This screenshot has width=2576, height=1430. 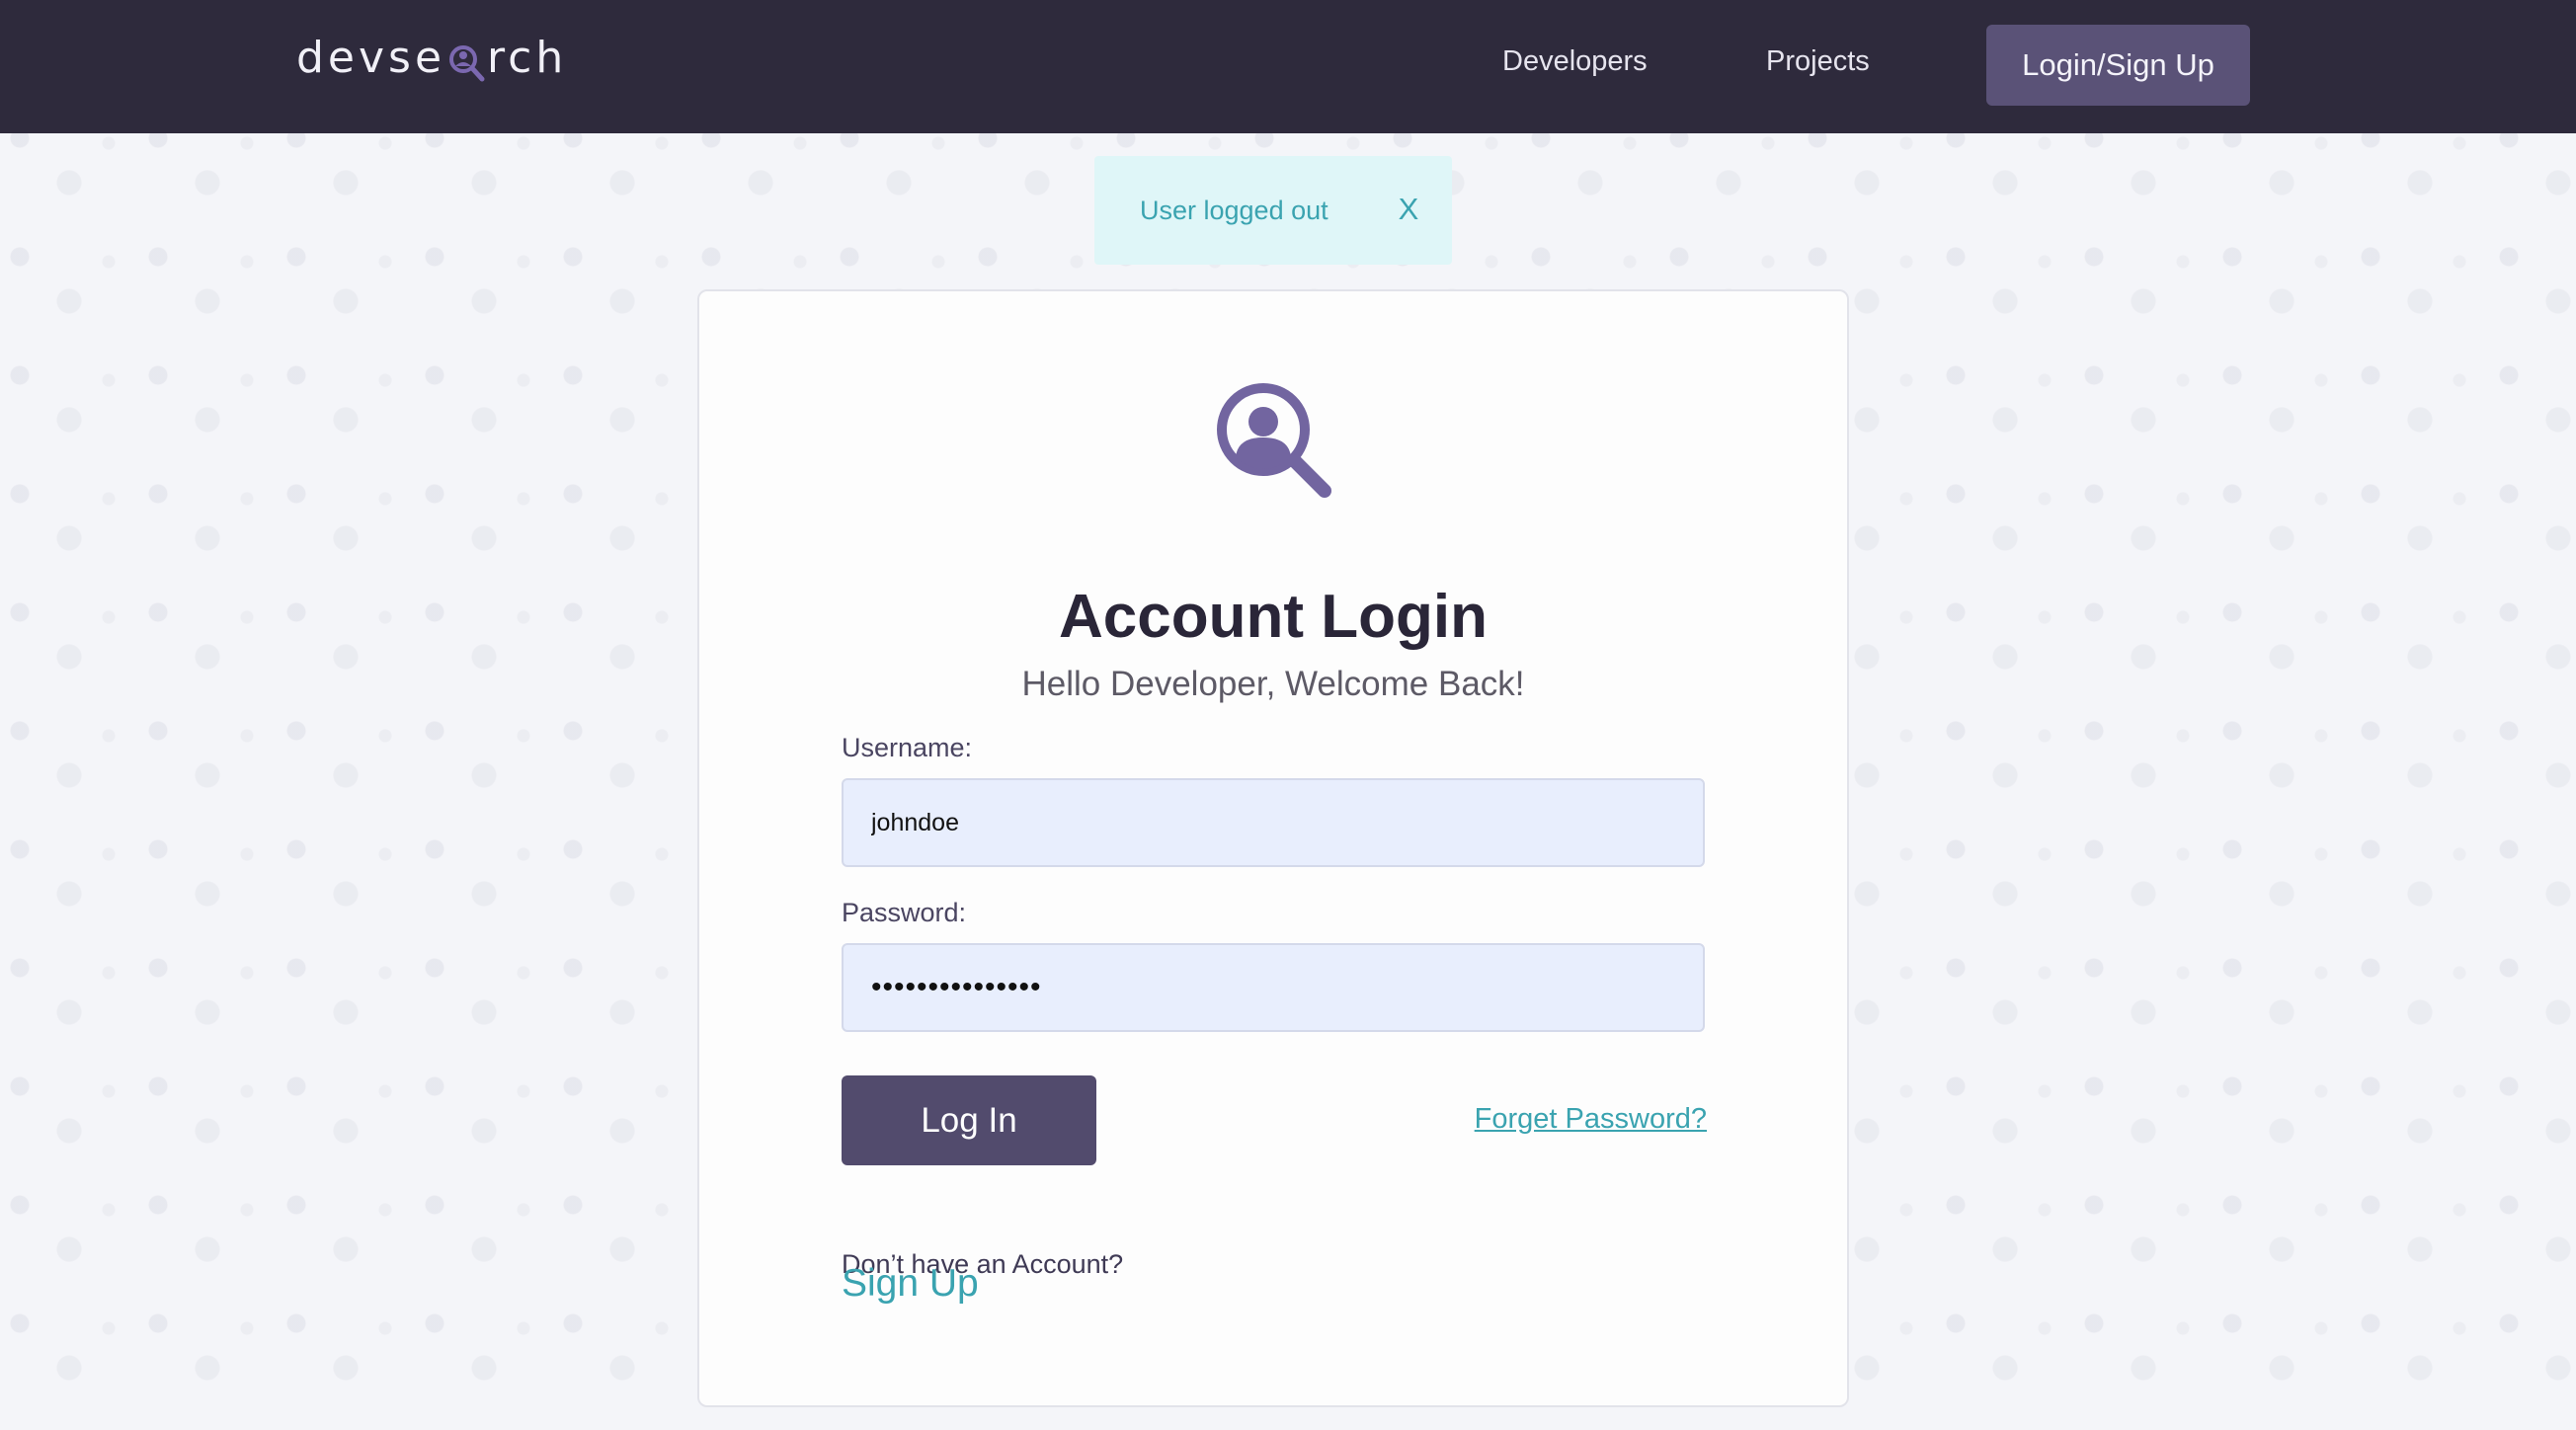 I want to click on page-subtitle: Hello Developer, Welcome Back!, so click(x=1273, y=684).